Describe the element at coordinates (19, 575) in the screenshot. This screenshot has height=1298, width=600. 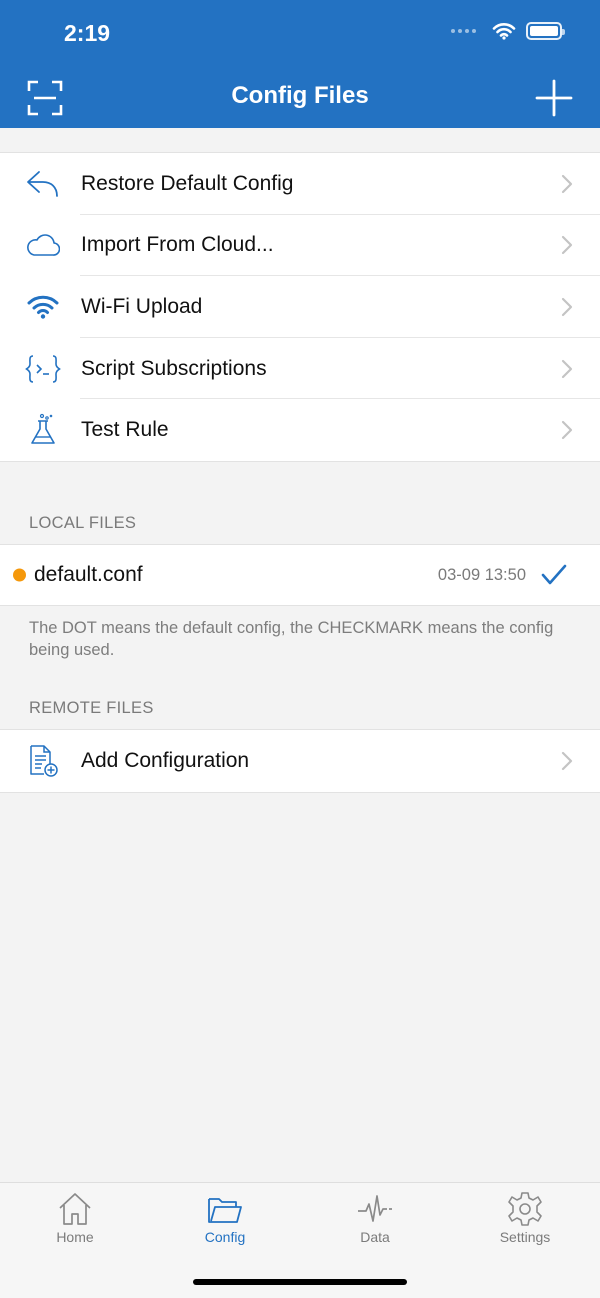
I see `default-dot-icon` at that location.